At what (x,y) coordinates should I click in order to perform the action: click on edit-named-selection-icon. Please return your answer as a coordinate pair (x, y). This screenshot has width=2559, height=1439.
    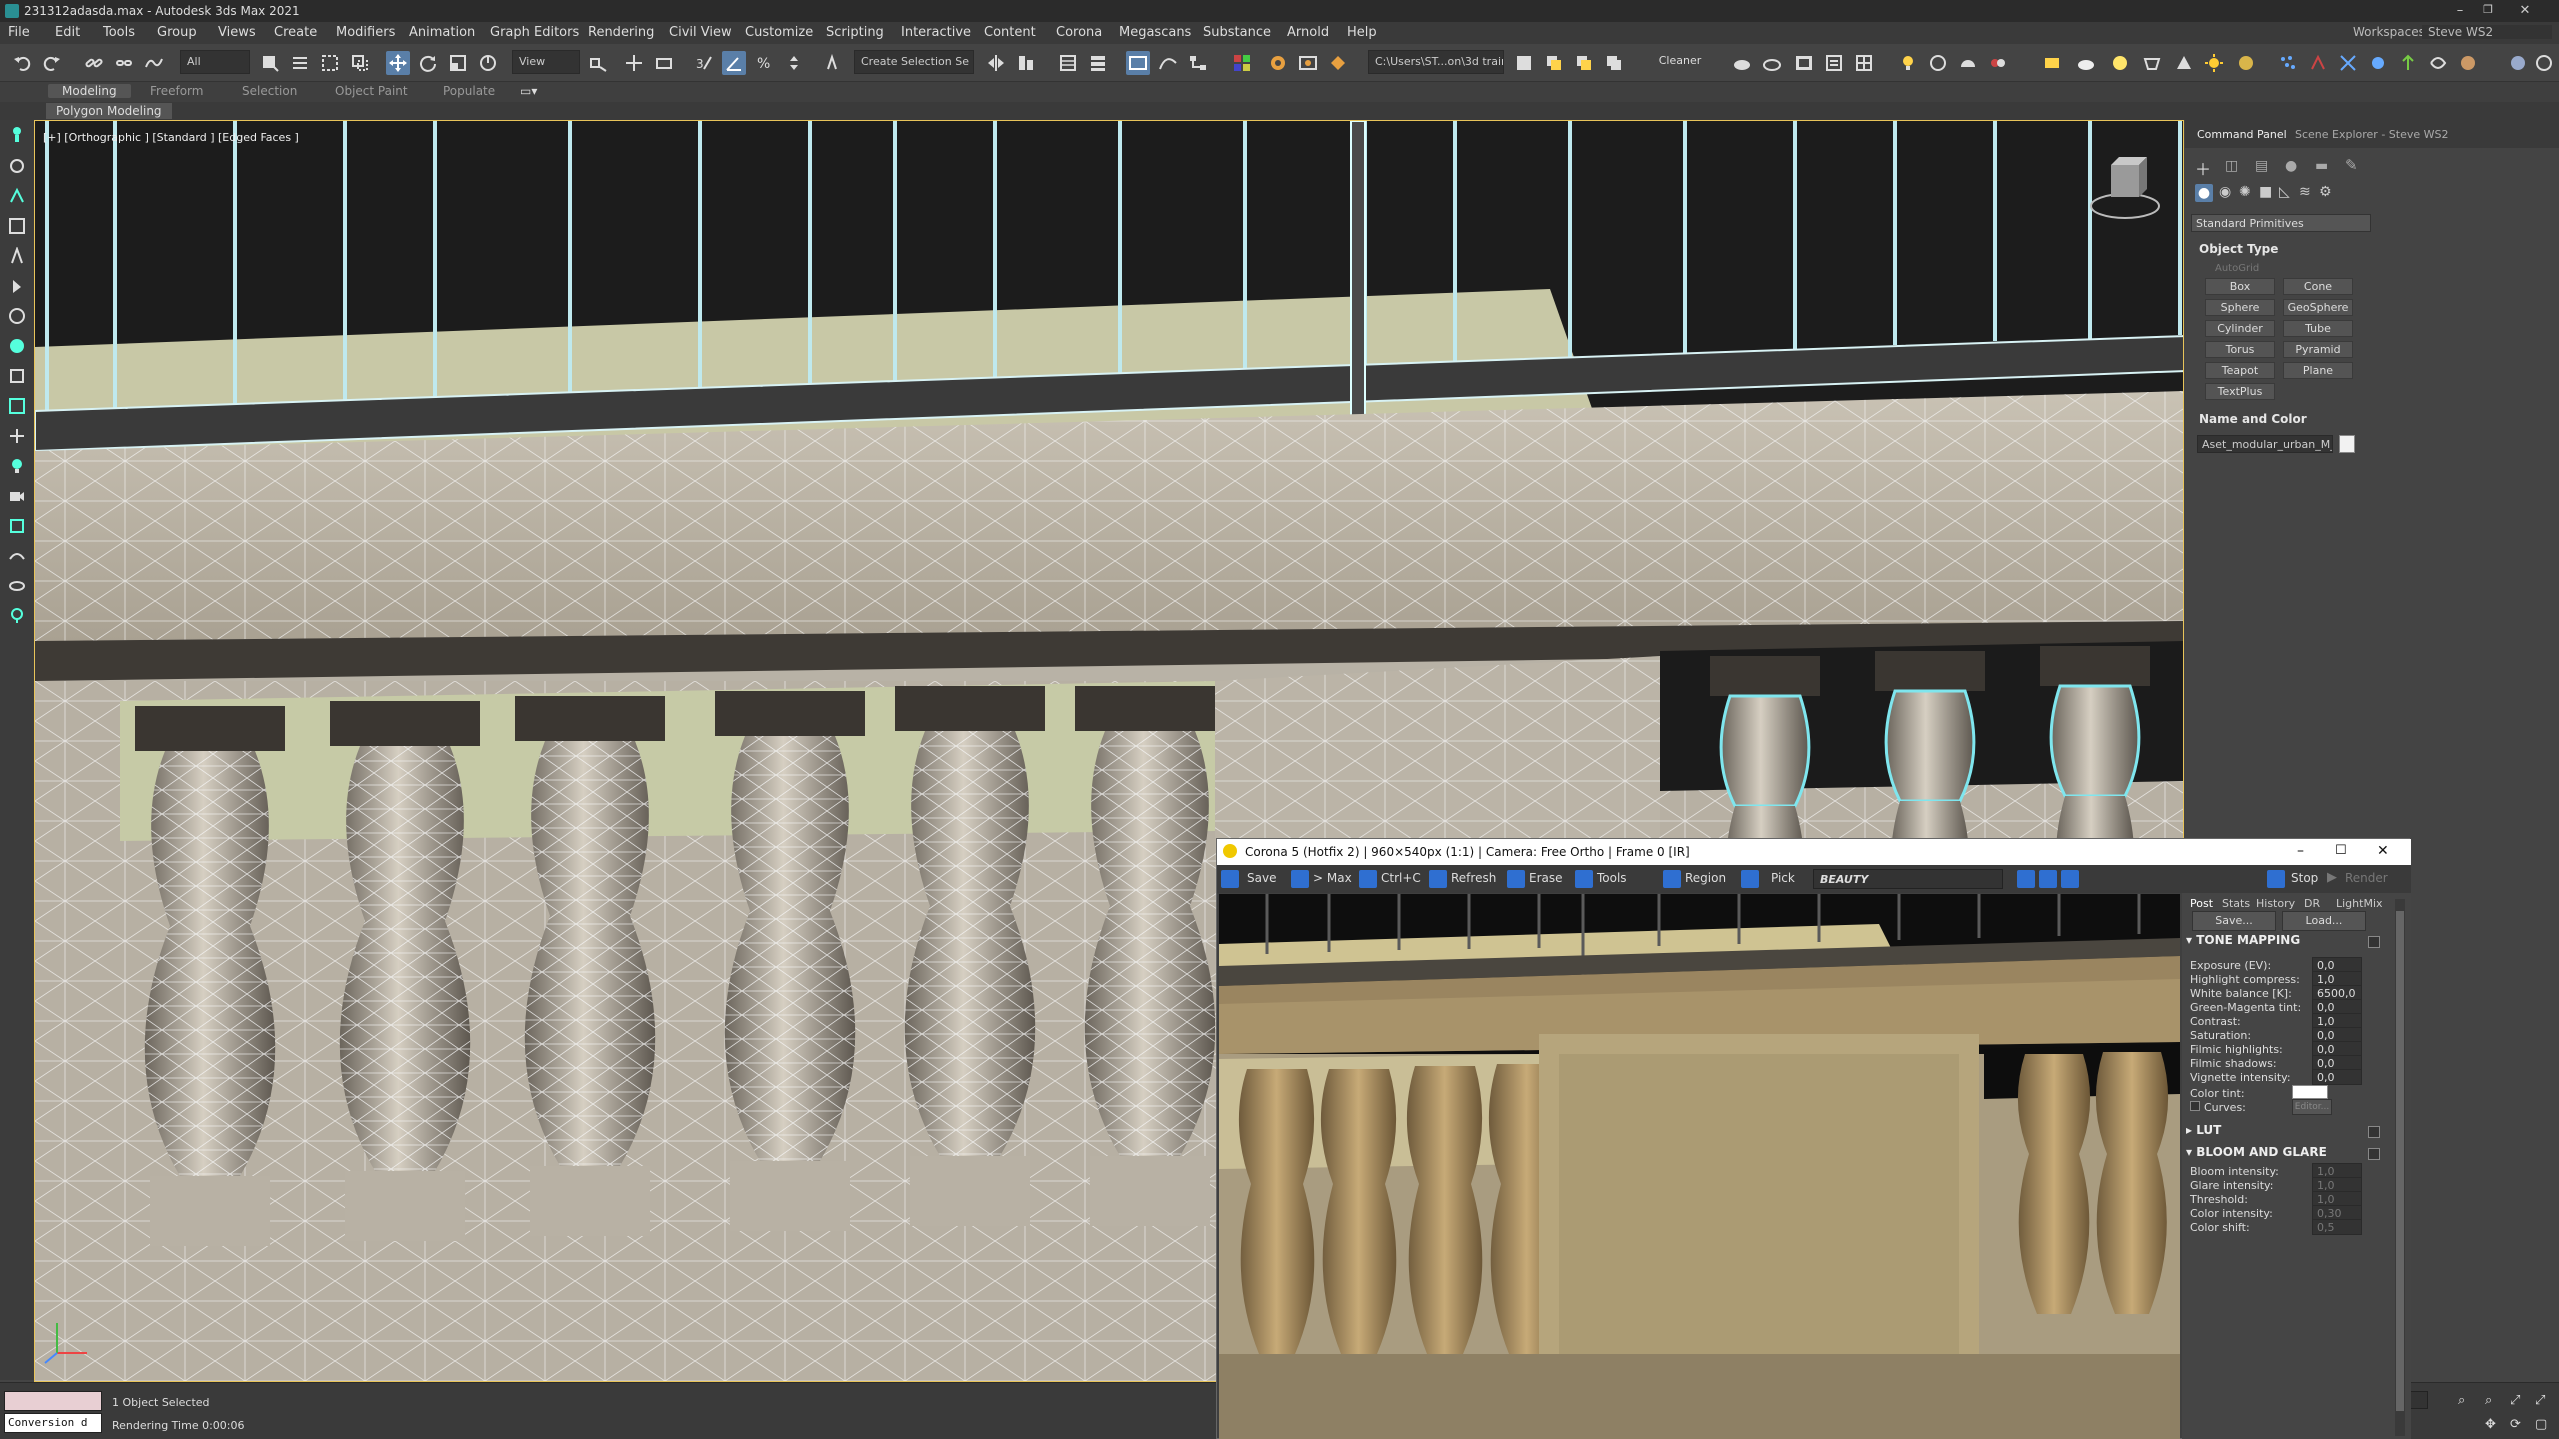
    Looking at the image, I should click on (834, 63).